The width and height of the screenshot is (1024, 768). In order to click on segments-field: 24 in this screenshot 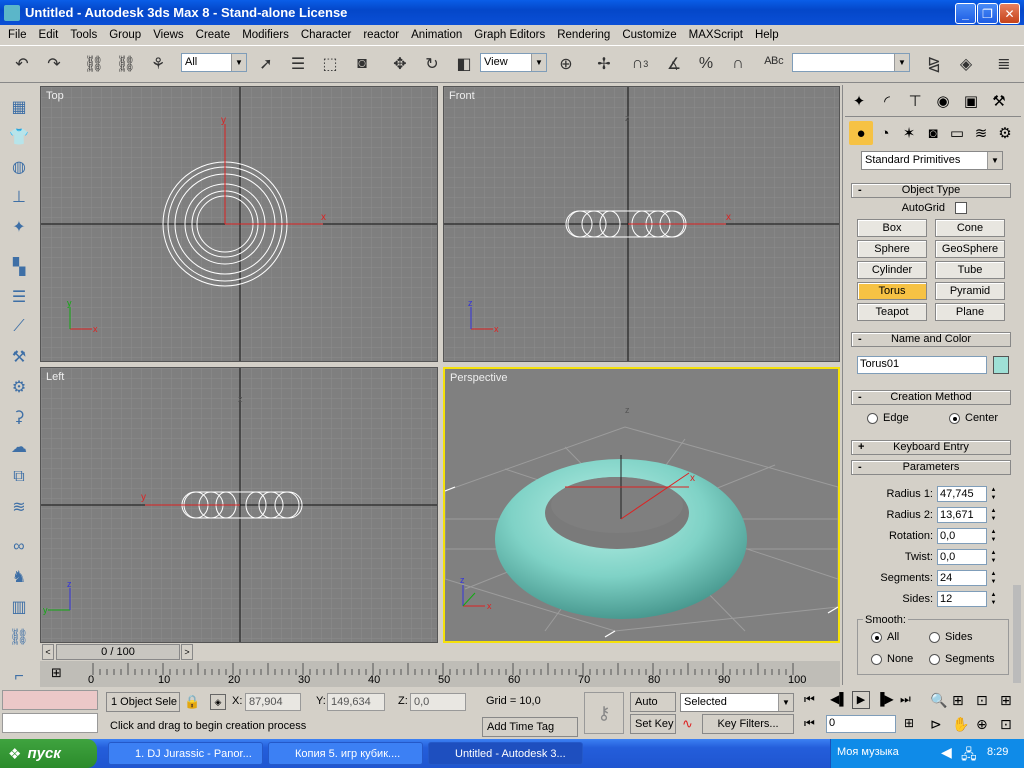, I will do `click(962, 578)`.